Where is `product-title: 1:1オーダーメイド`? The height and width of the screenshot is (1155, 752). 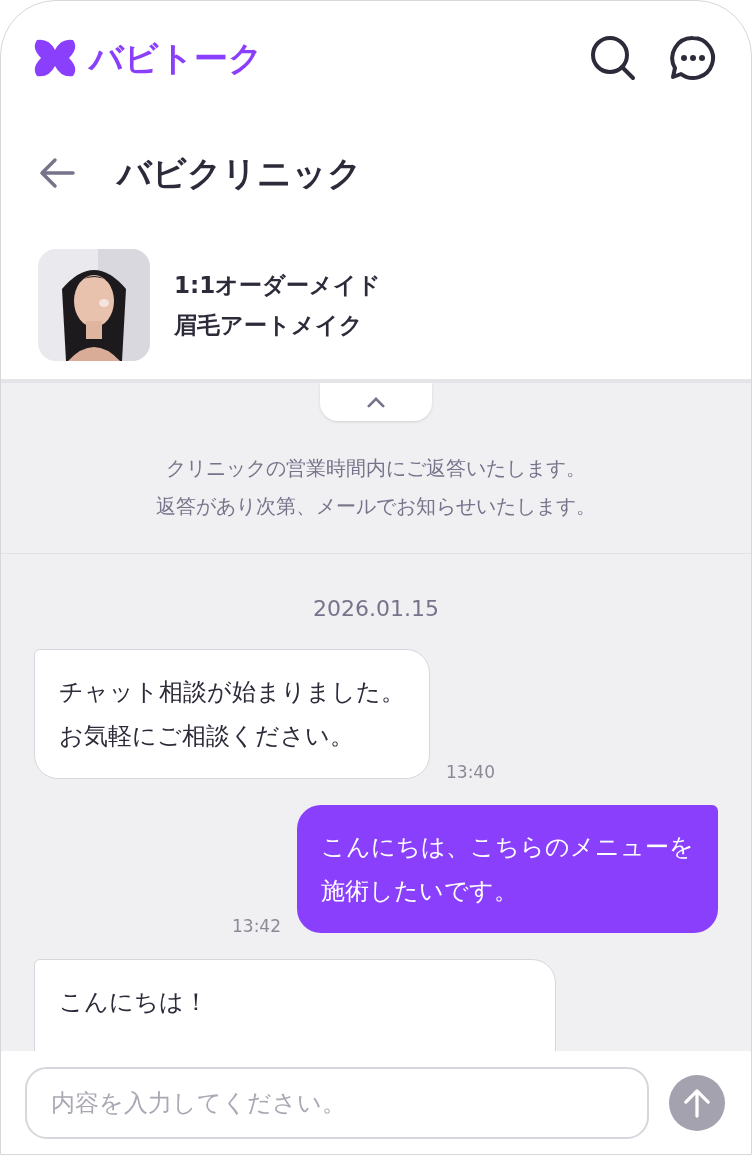
product-title: 1:1オーダーメイド is located at coordinates (278, 285).